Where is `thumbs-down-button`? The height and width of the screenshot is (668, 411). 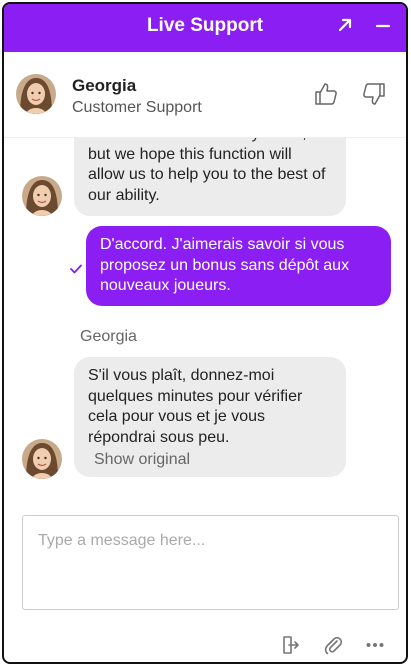
thumbs-down-button is located at coordinates (374, 96).